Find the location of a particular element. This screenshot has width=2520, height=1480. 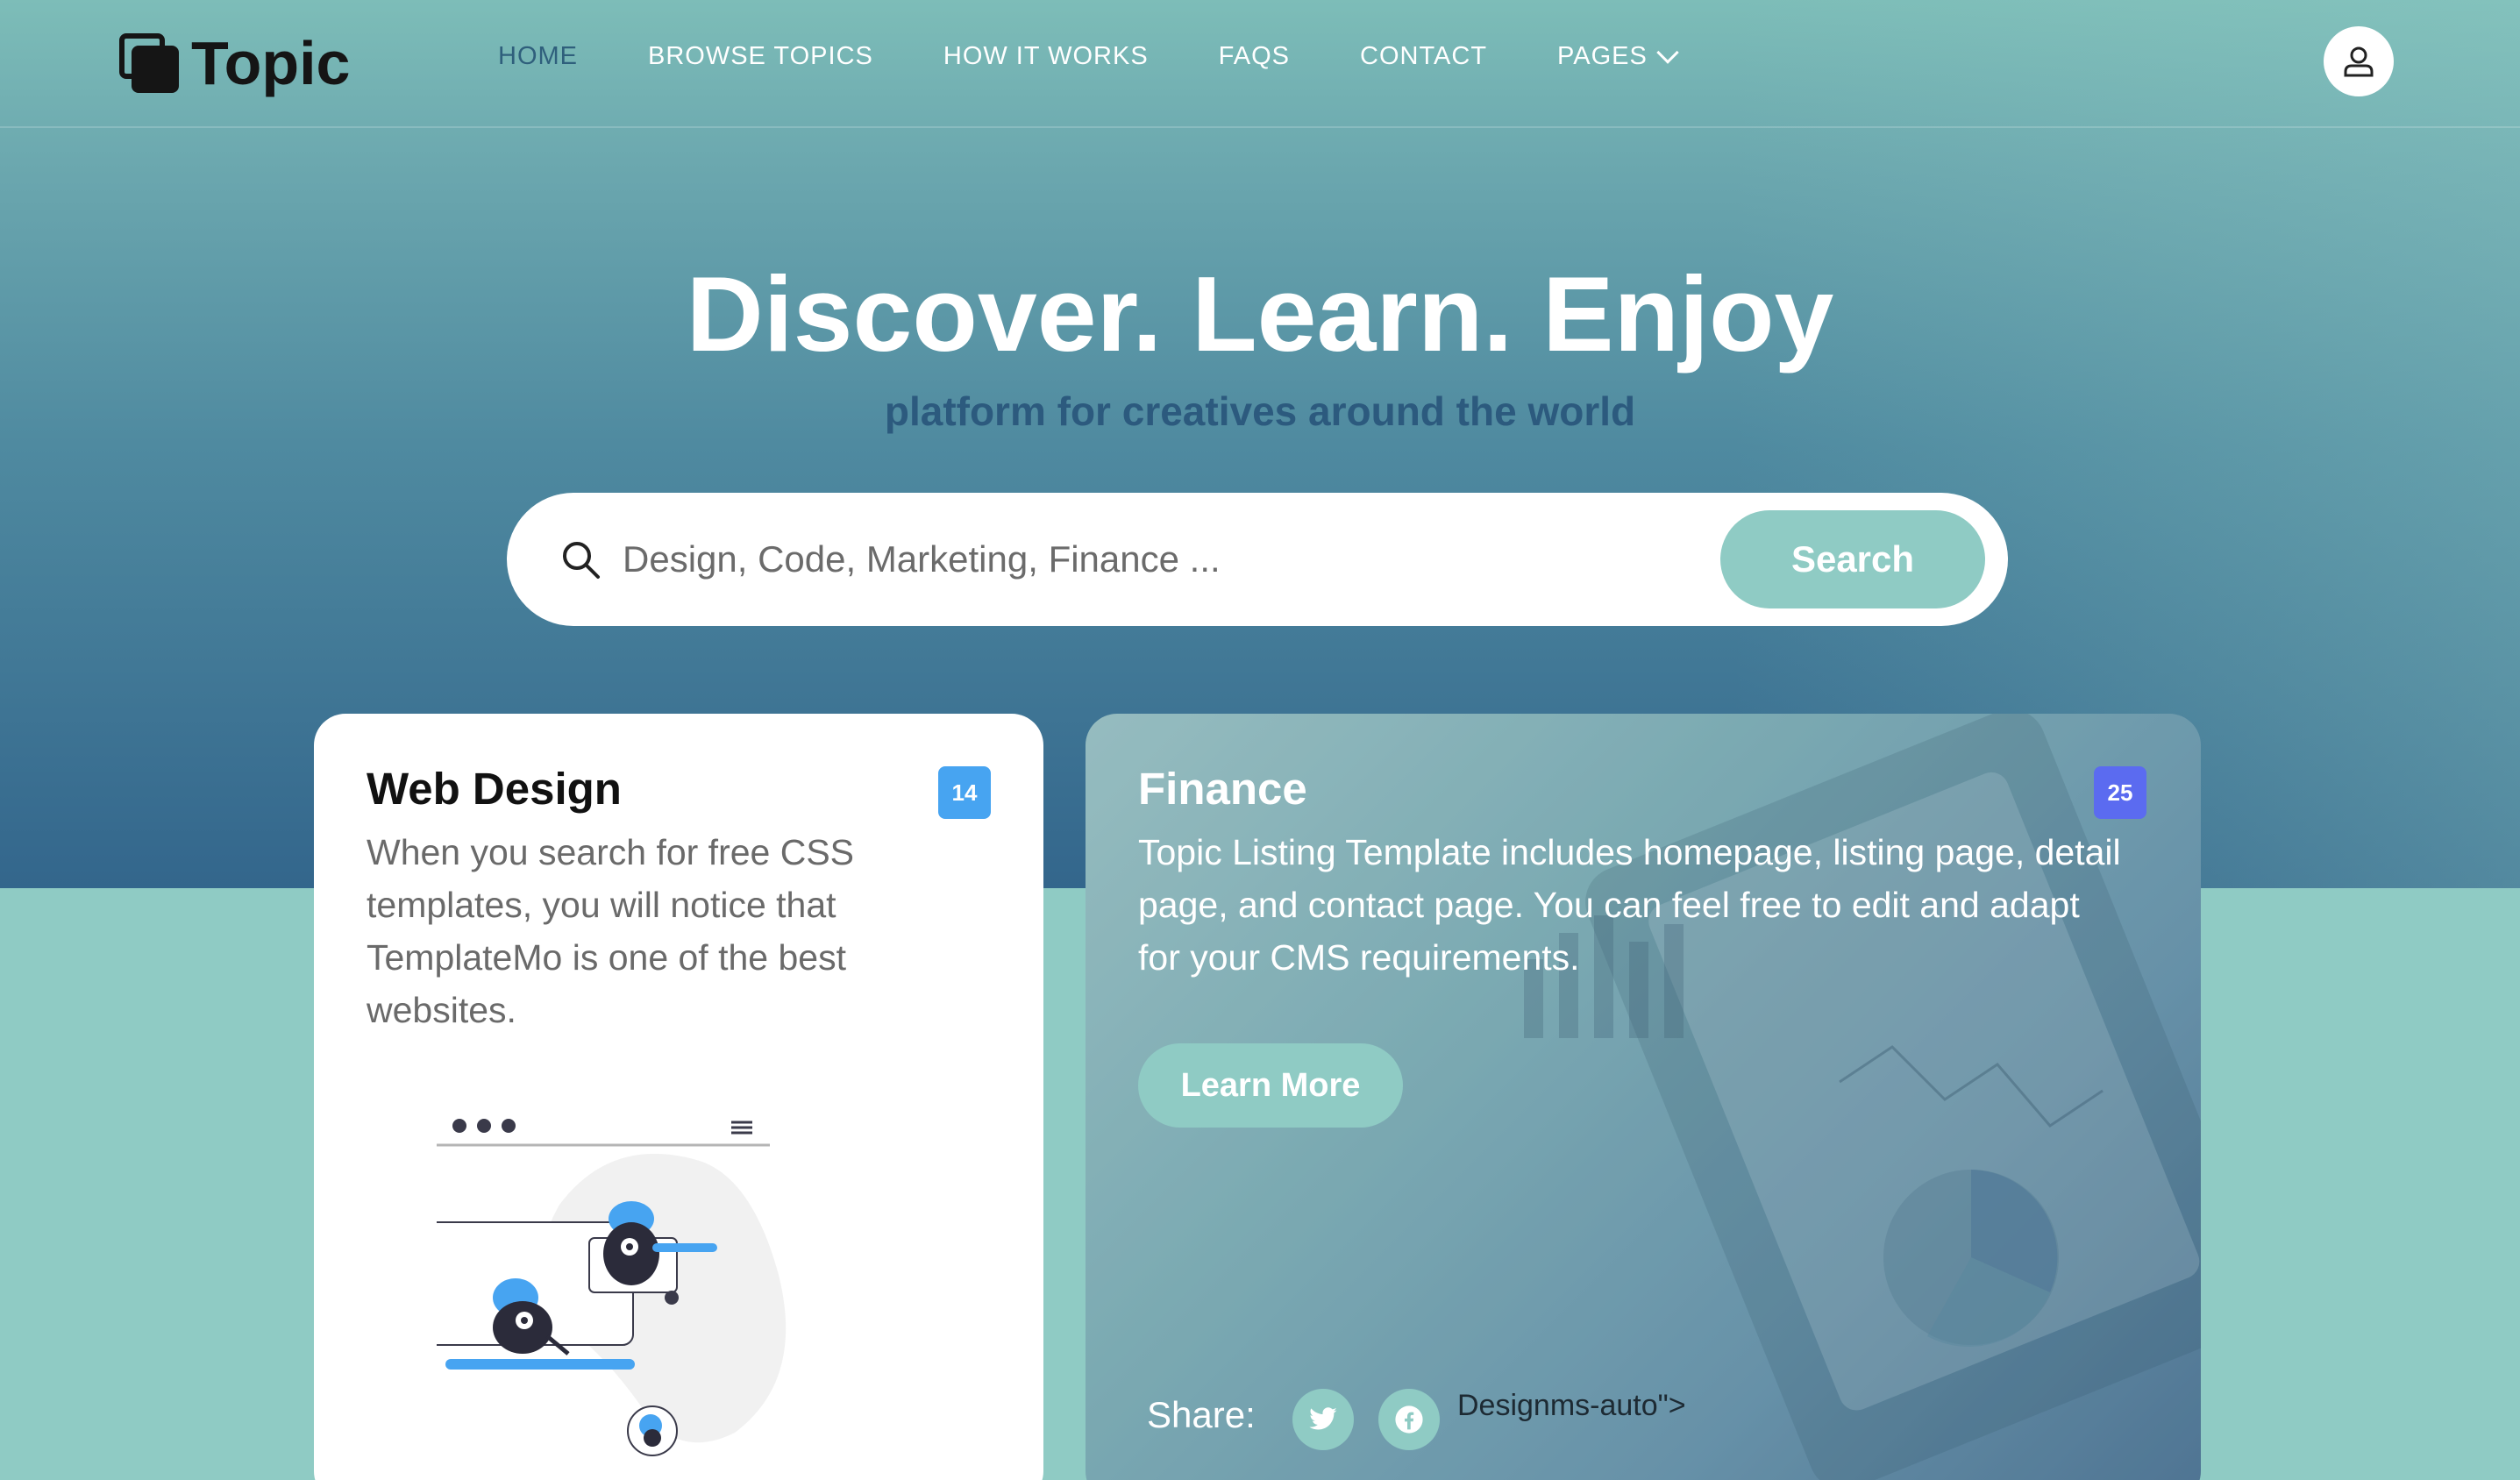

hero-subtitle: platform for creatives around the world is located at coordinates (1260, 411).